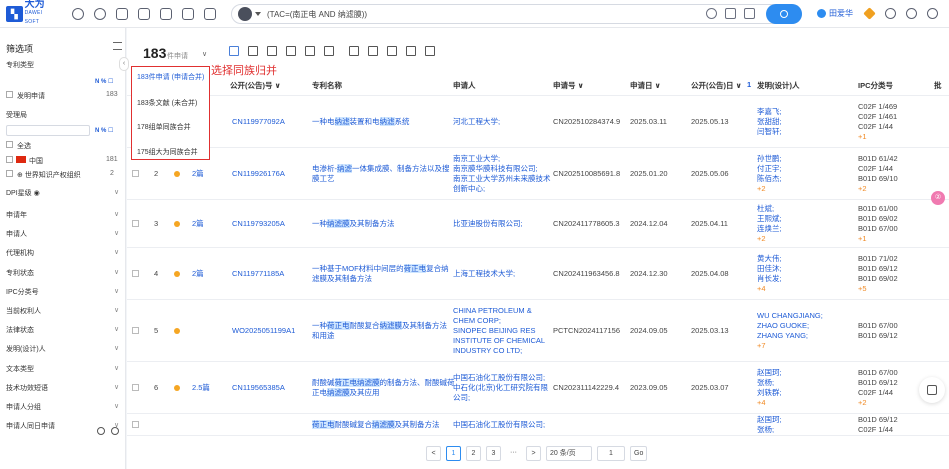 This screenshot has height=469, width=949. Describe the element at coordinates (346, 393) in the screenshot. I see `patent-title-link: 正电纳滤膜及其应用` at that location.